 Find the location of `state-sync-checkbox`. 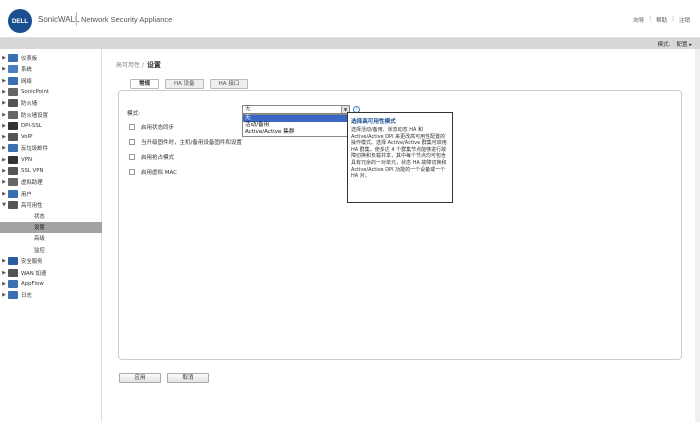

state-sync-checkbox is located at coordinates (132, 127).